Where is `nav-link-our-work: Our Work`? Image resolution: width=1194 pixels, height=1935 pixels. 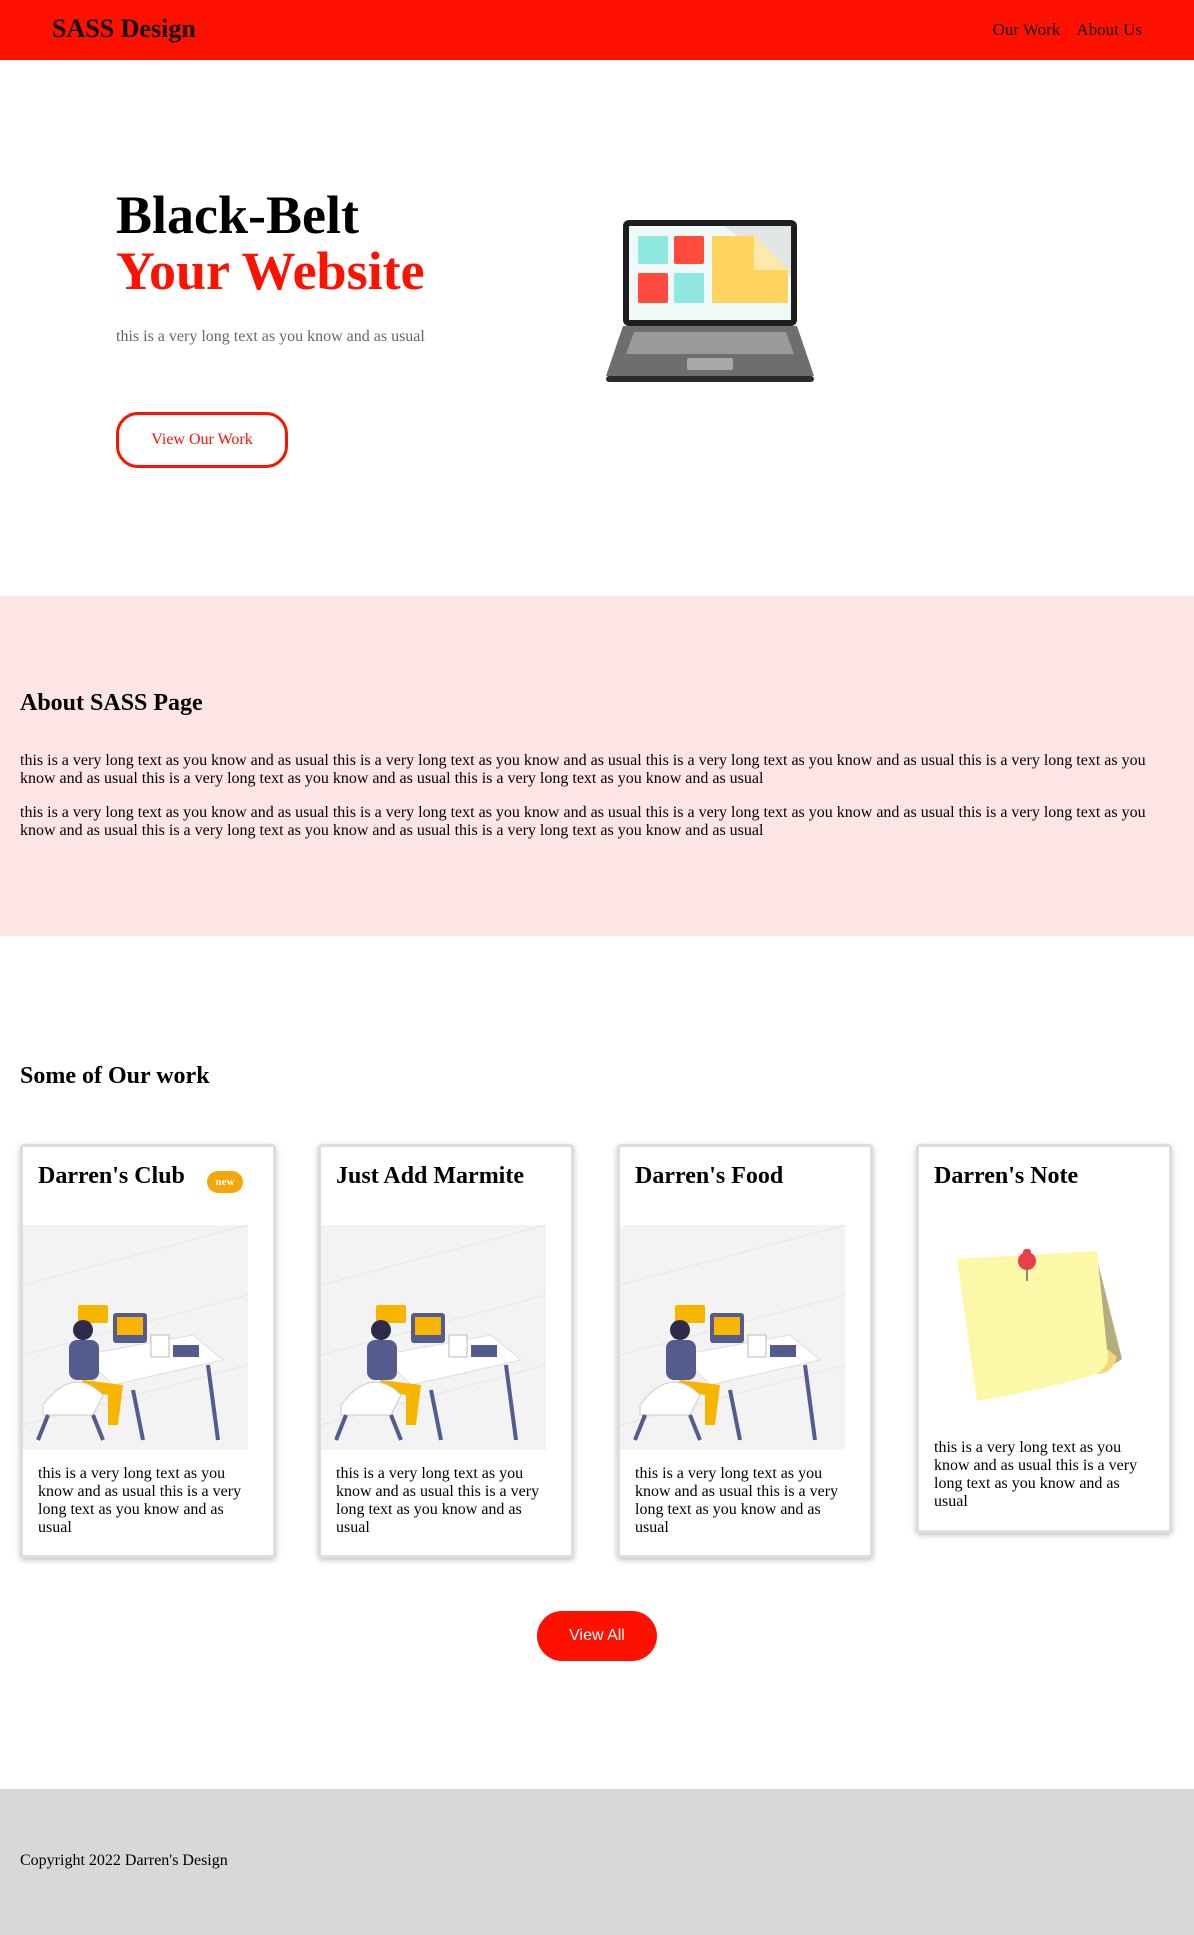
nav-link-our-work: Our Work is located at coordinates (1027, 30).